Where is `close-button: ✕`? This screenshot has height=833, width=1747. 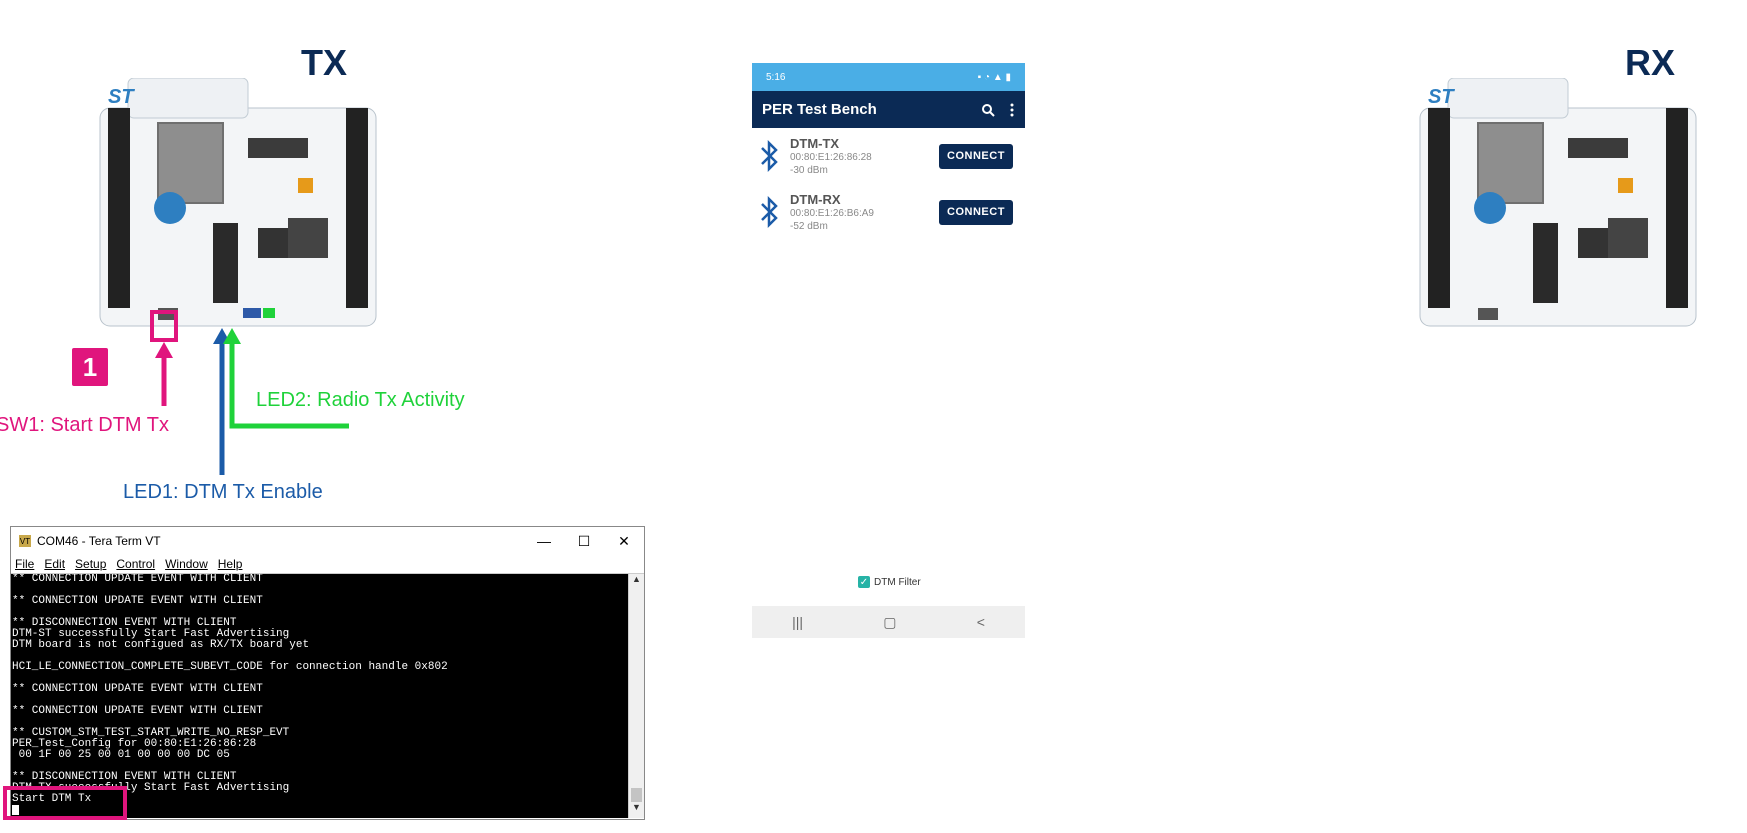
close-button: ✕ is located at coordinates (624, 541).